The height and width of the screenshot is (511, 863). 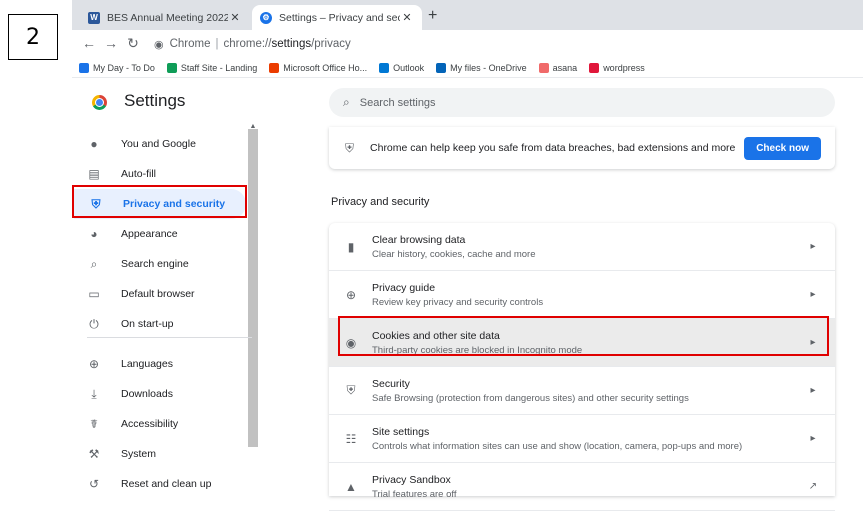 I want to click on search-settings-input: ⌕ Search settings, so click(x=582, y=102).